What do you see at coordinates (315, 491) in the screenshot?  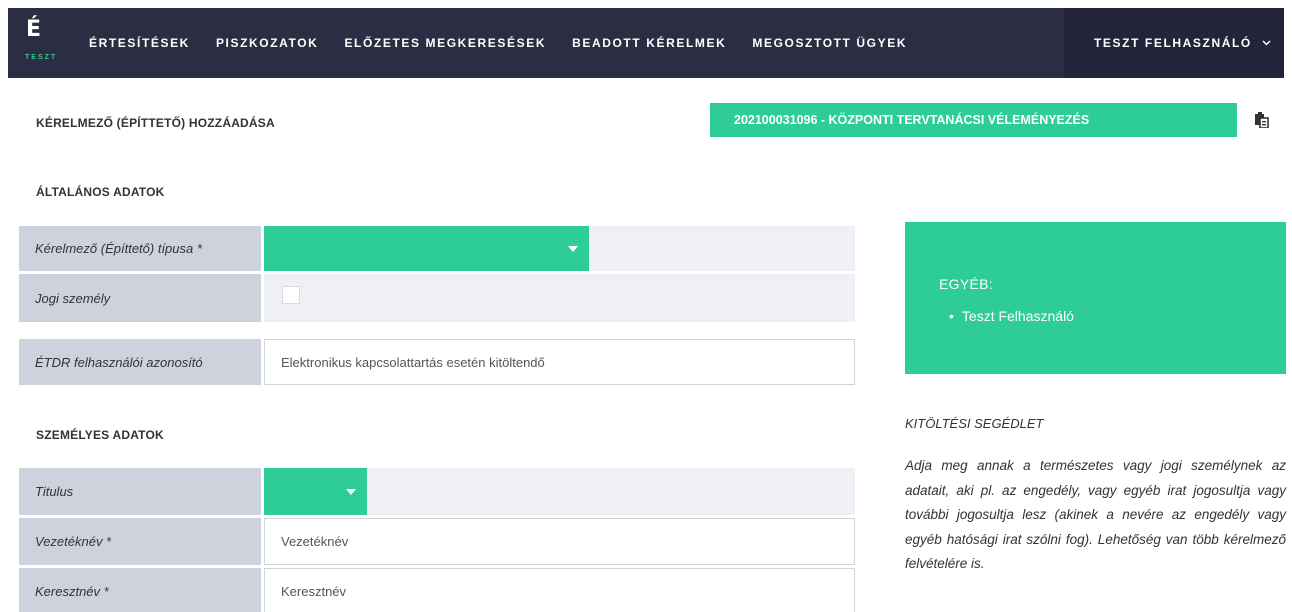 I see `title-select` at bounding box center [315, 491].